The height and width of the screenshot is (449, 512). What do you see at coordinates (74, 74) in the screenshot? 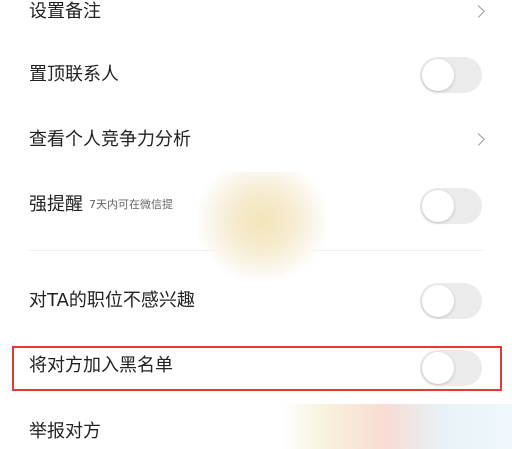
I see `pin-contact-label: 置顶联系人` at bounding box center [74, 74].